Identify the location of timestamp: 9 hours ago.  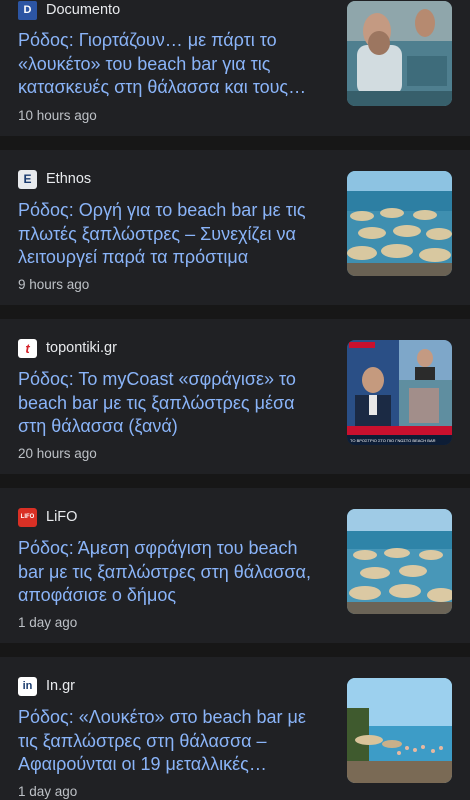
(54, 284).